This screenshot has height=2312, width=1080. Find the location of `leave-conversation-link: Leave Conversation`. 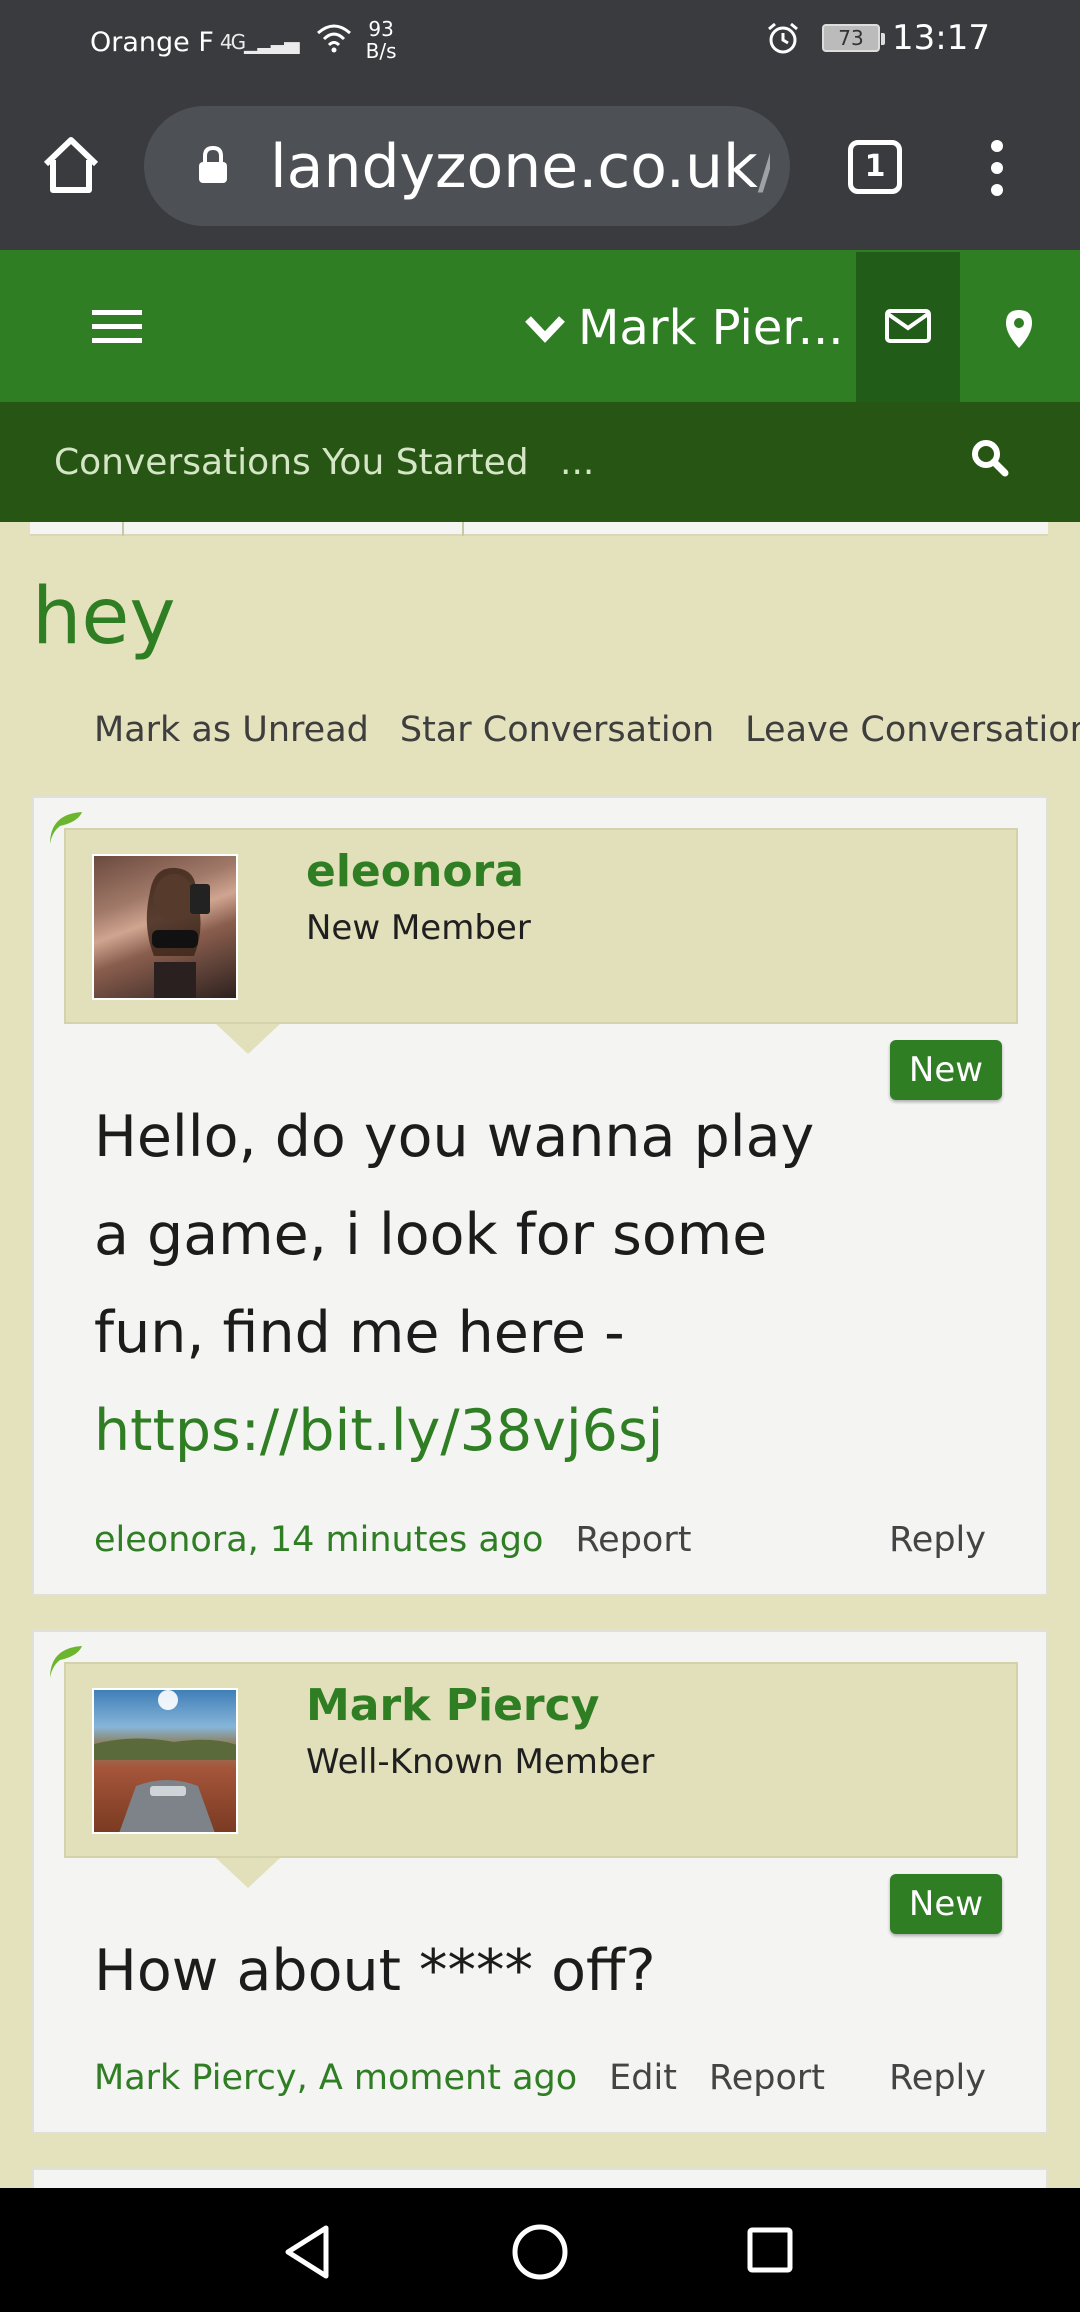

leave-conversation-link: Leave Conversation is located at coordinates (912, 730).